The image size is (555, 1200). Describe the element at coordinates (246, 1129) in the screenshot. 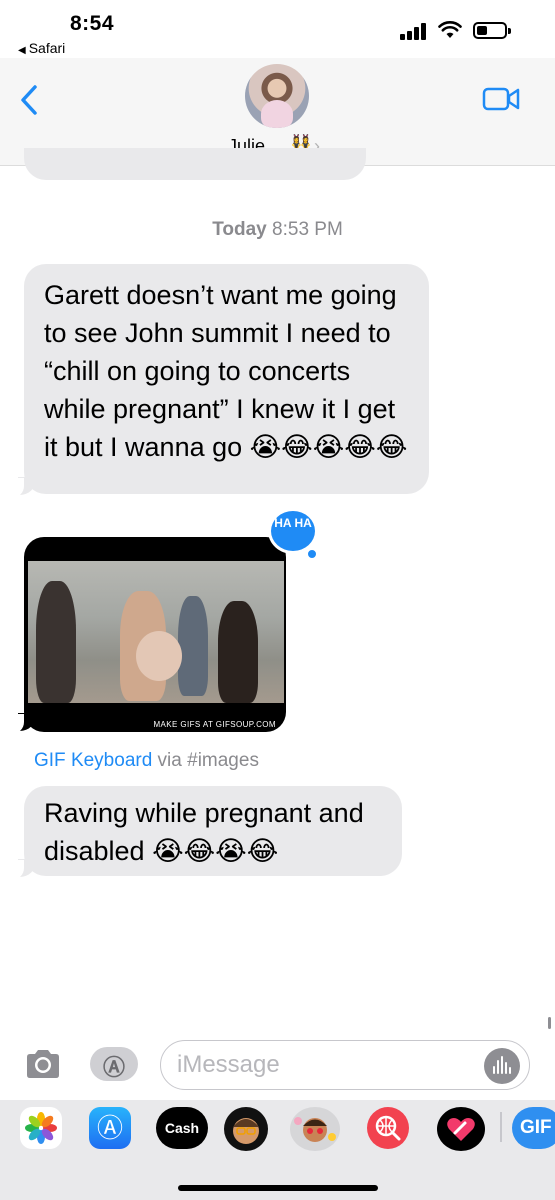

I see `memoji-app-icon` at that location.